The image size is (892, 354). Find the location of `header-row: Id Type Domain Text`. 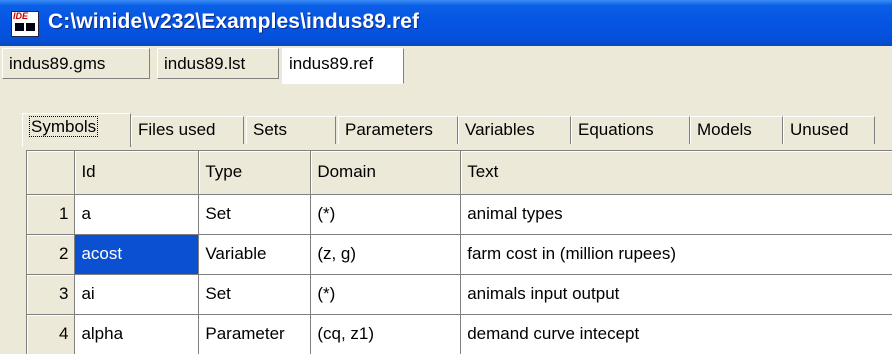

header-row: Id Type Domain Text is located at coordinates (459, 173).